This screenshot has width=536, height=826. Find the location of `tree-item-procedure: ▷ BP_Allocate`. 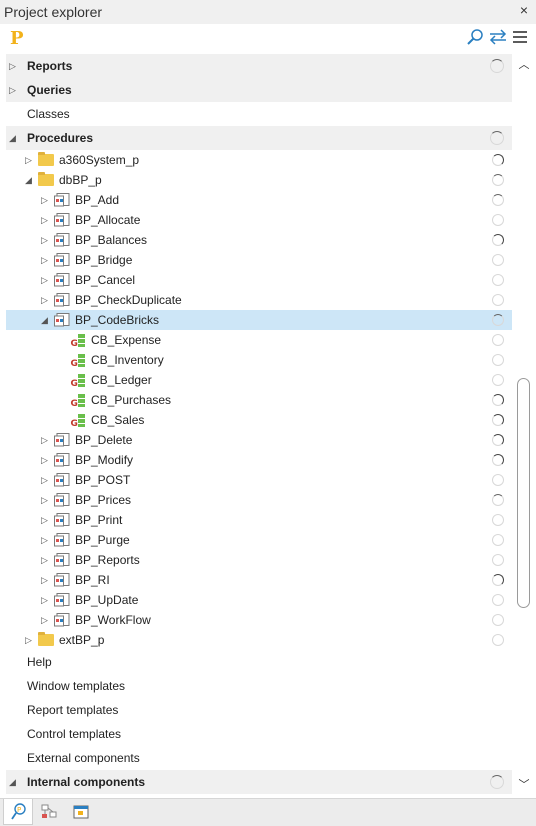

tree-item-procedure: ▷ BP_Allocate is located at coordinates (259, 220).